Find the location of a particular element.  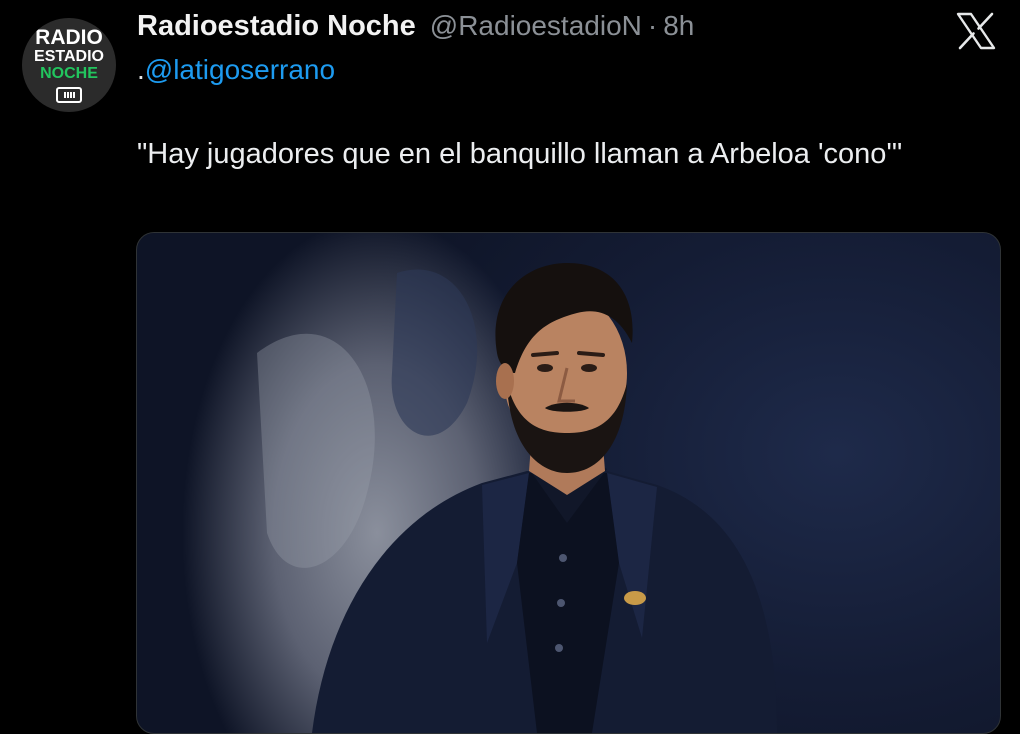

avatar-logo-line2: ESTADIO is located at coordinates (69, 56).